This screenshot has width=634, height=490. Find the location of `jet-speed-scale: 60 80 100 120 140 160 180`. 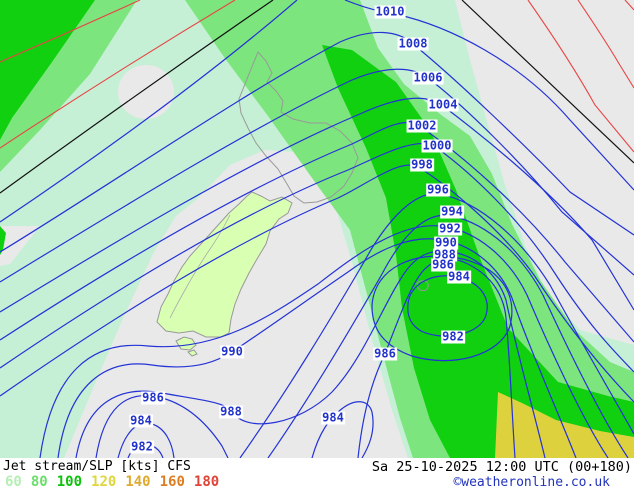

jet-speed-scale: 60 80 100 120 140 160 180 is located at coordinates (116, 482).